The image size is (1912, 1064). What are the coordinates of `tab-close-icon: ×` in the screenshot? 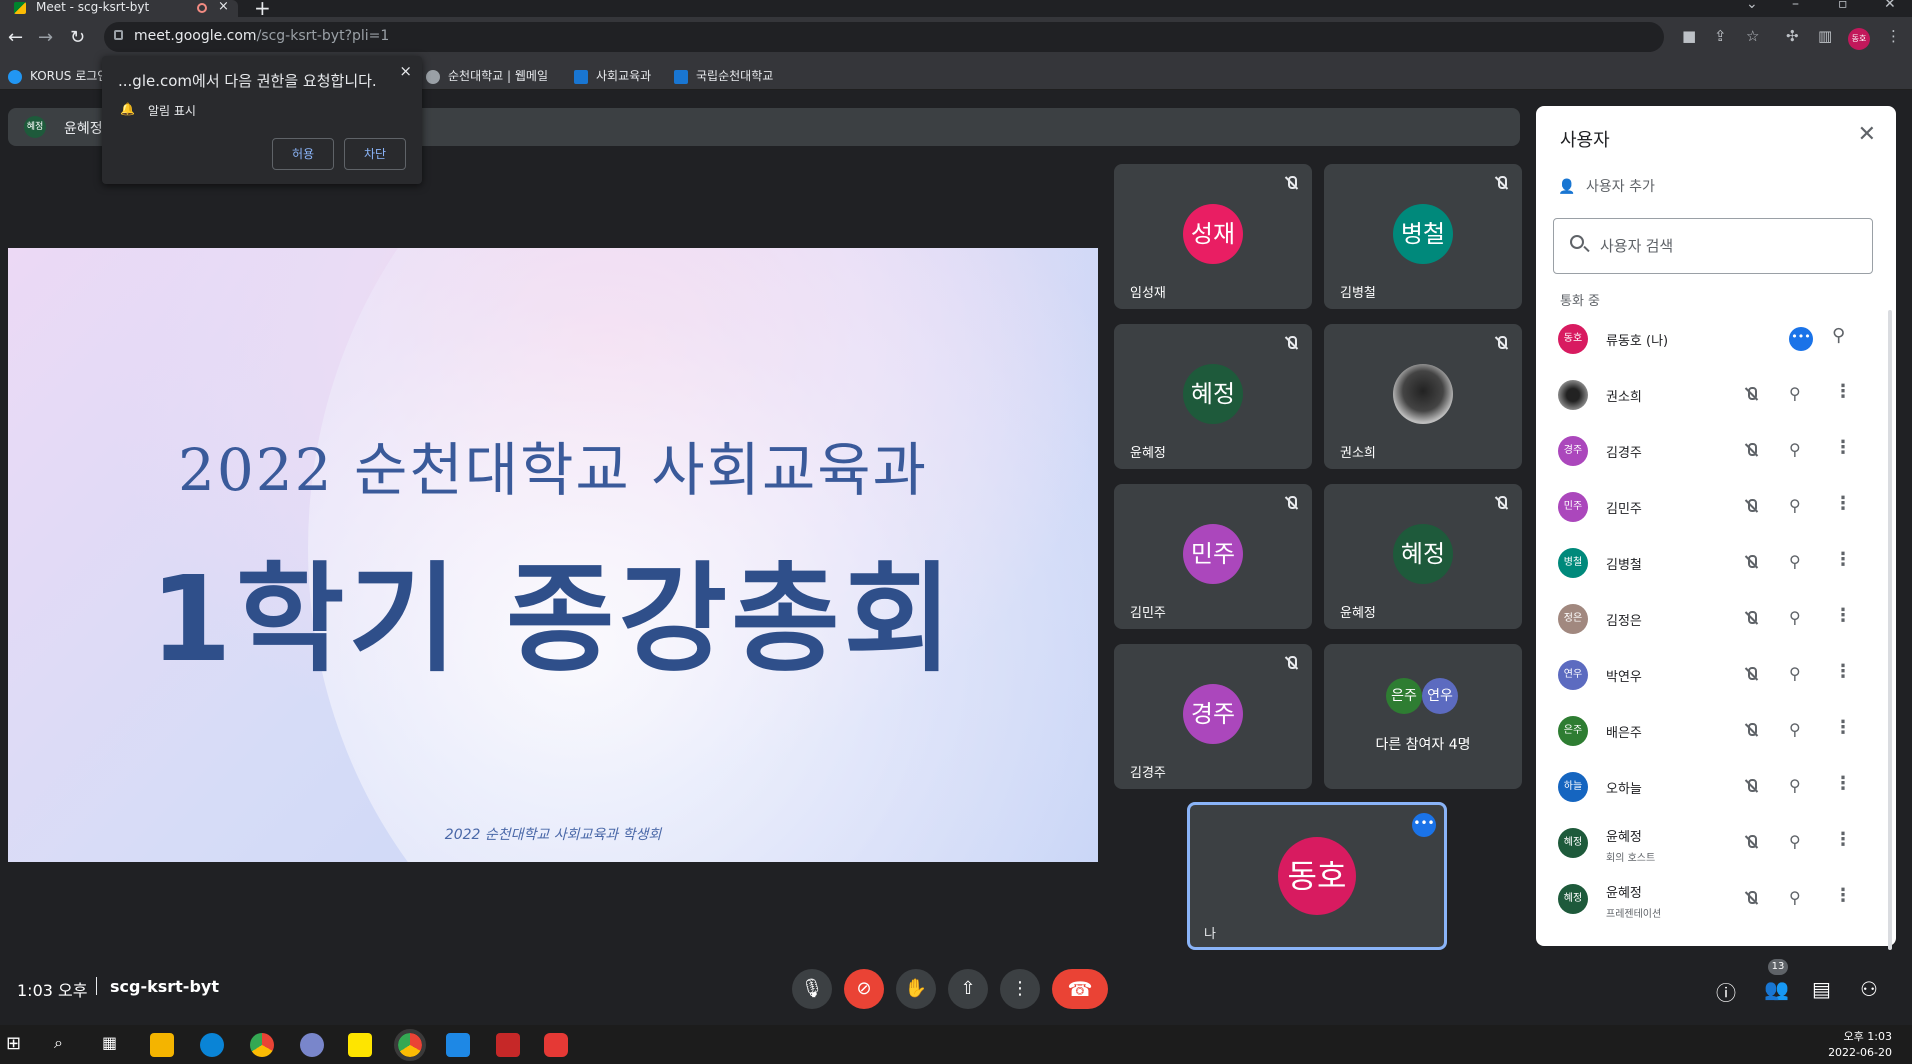 It's located at (223, 7).